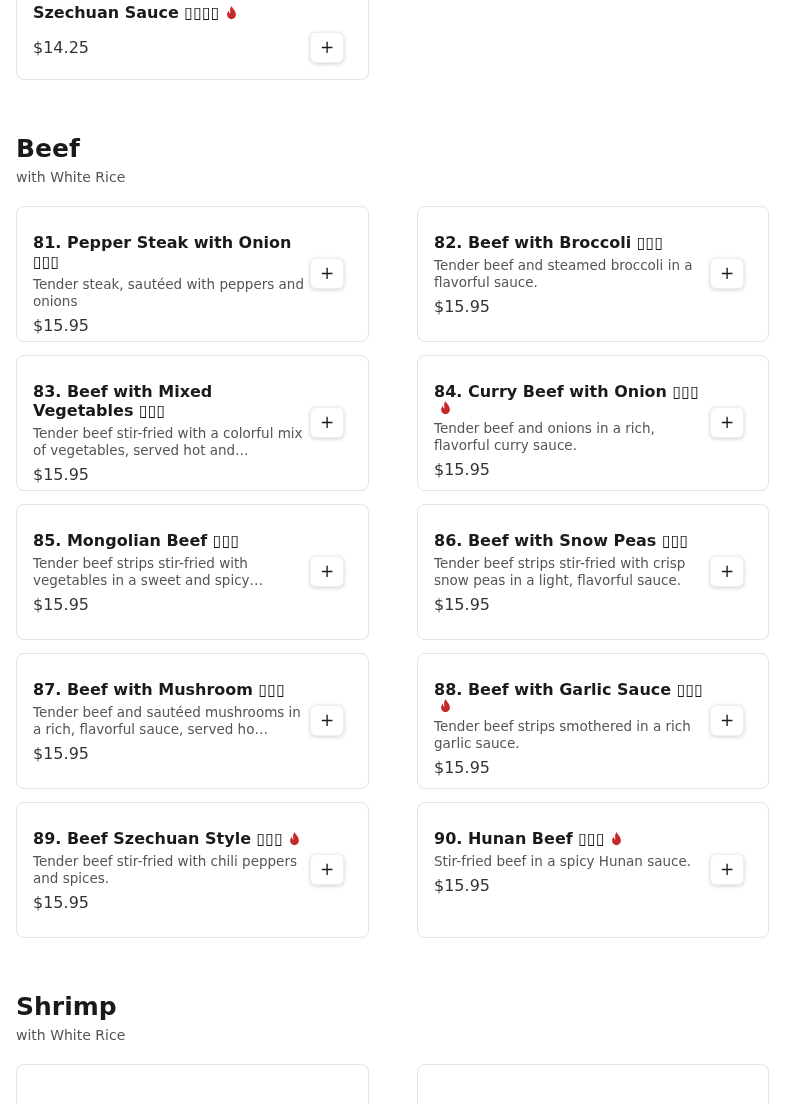 The height and width of the screenshot is (1104, 785). I want to click on item-name: 87. Beef with Mushroom ▯▯▯, so click(159, 689).